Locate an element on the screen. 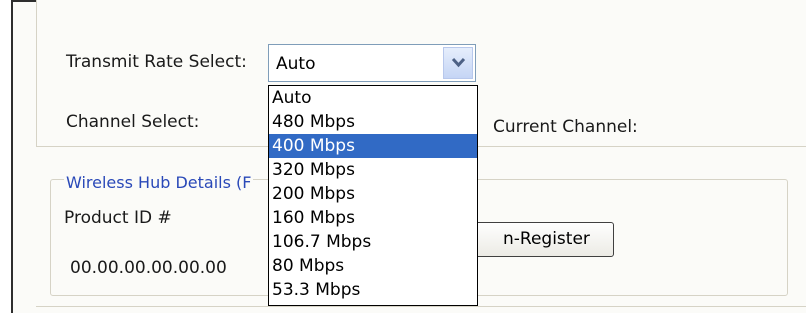 This screenshot has width=806, height=313. chevron-down-icon is located at coordinates (458, 62).